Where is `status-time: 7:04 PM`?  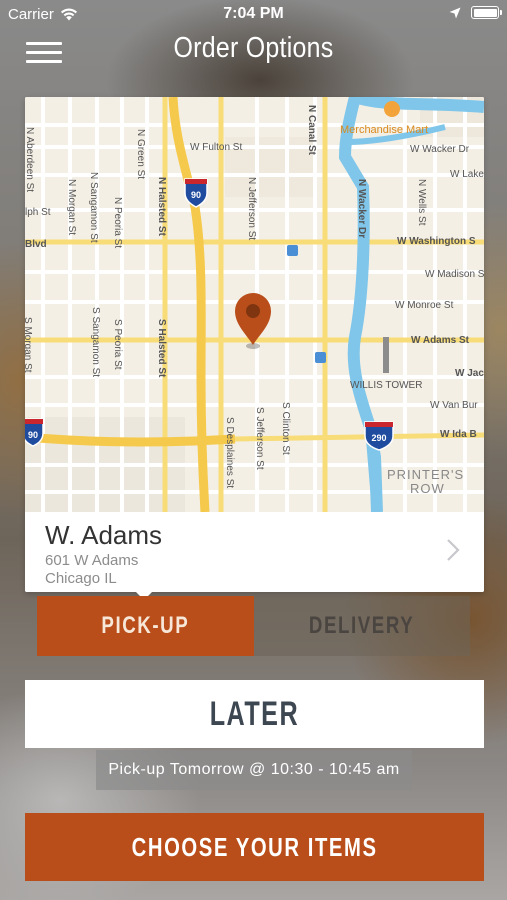
status-time: 7:04 PM is located at coordinates (253, 13).